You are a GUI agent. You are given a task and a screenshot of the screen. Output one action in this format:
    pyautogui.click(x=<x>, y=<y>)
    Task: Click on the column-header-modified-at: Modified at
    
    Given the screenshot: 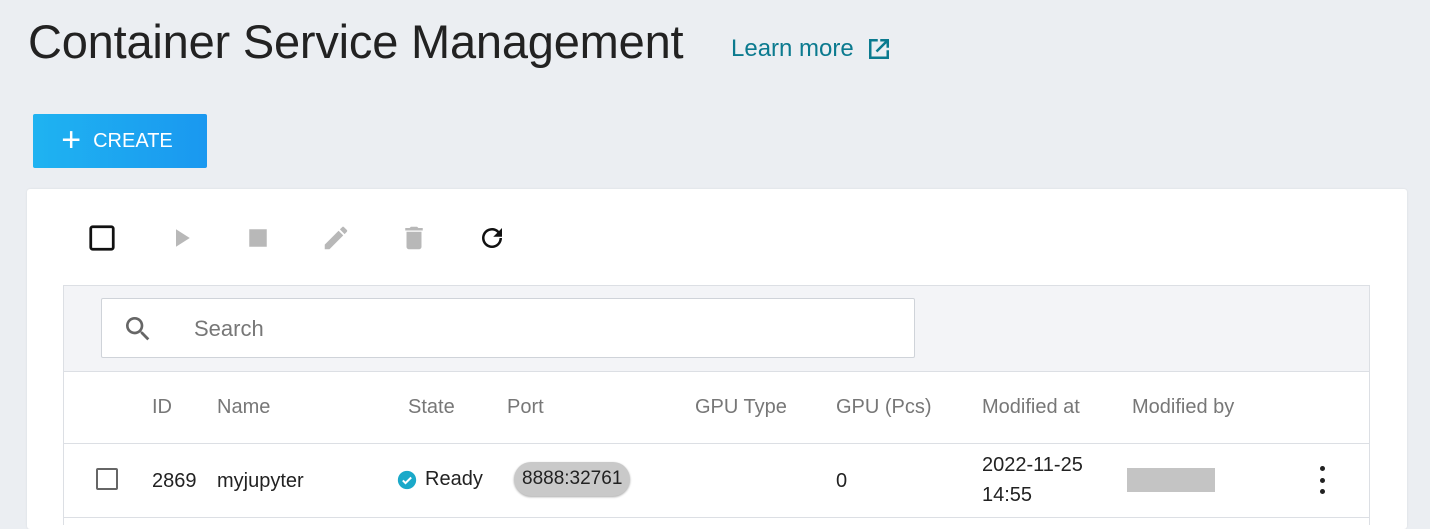 What is the action you would take?
    pyautogui.click(x=1031, y=407)
    